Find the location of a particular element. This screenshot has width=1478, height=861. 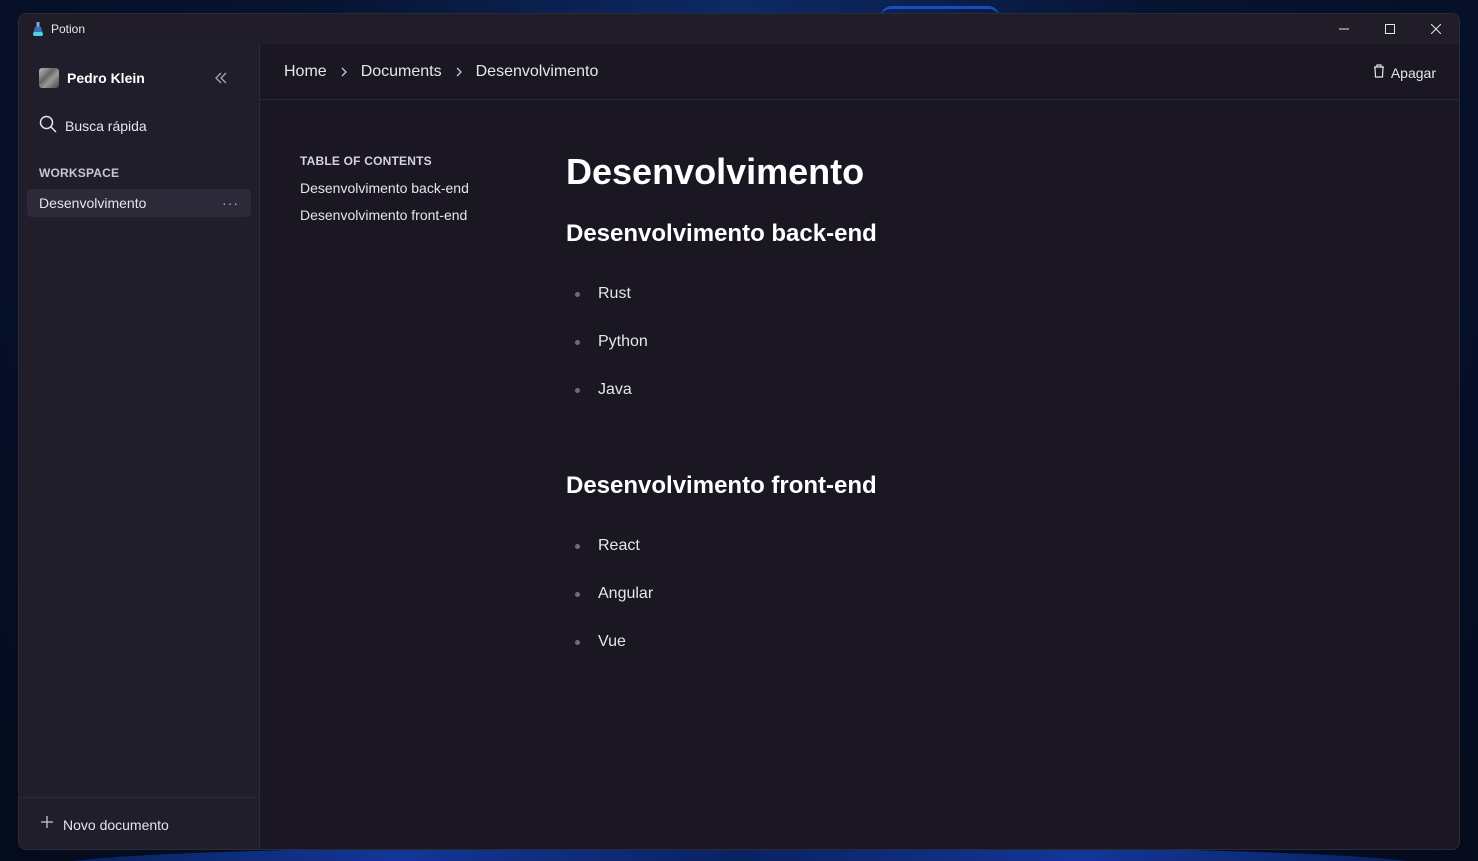

list-item-text: Vue is located at coordinates (612, 641).